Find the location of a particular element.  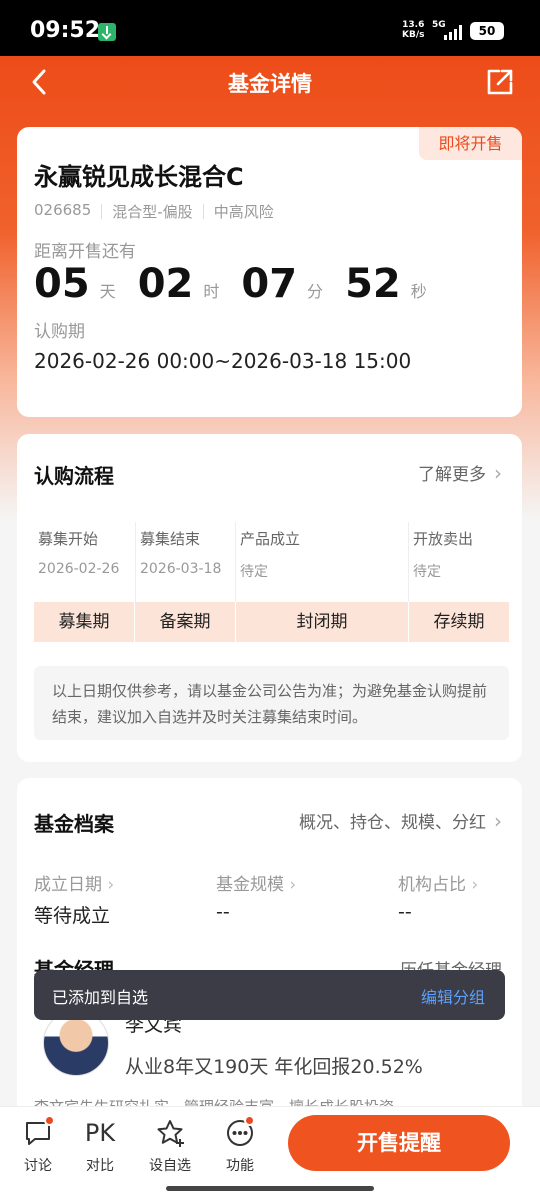

fund-tags: 026685 混合型-偏股 中高风险 is located at coordinates (154, 211).